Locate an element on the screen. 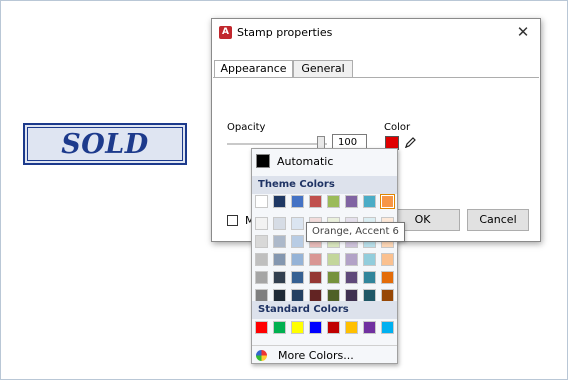 The width and height of the screenshot is (568, 380). opacity-slider-track is located at coordinates (277, 144).